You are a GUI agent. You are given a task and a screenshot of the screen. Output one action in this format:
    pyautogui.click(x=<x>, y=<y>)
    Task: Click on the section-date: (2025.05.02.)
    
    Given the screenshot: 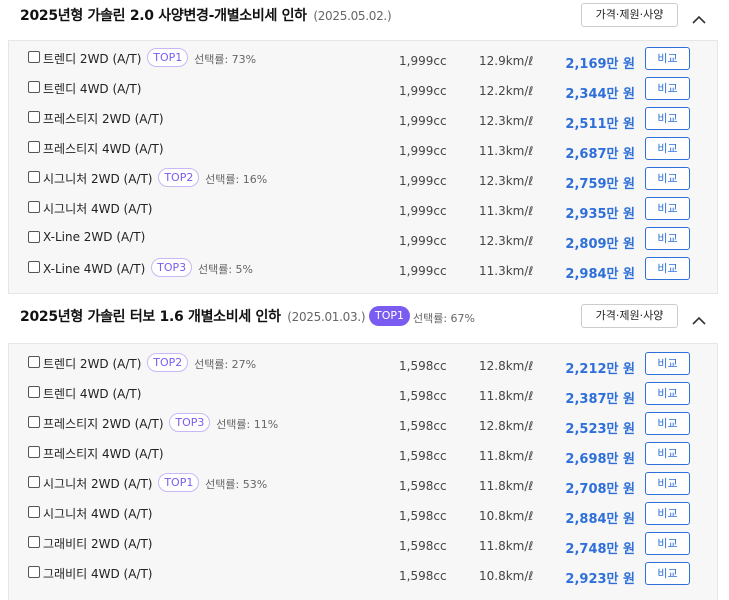 What is the action you would take?
    pyautogui.click(x=352, y=16)
    